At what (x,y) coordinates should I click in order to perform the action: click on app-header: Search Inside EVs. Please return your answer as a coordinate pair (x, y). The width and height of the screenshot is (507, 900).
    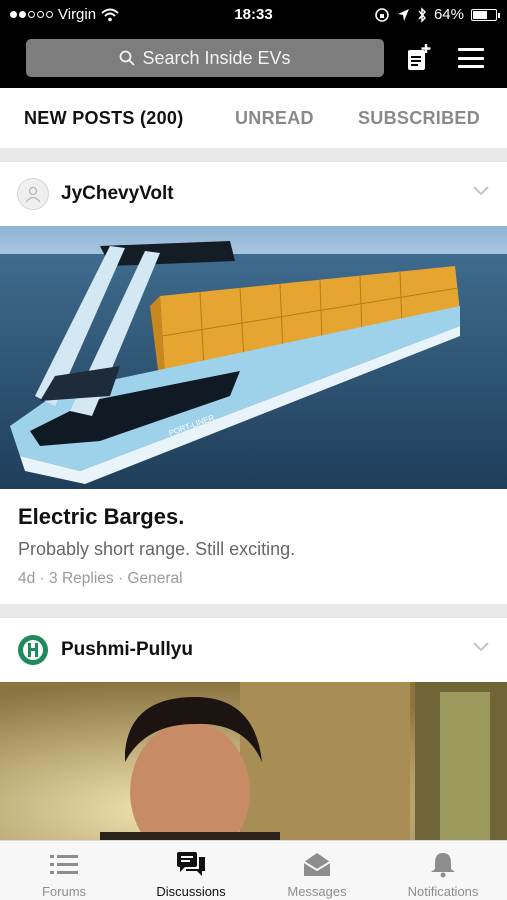
    Looking at the image, I should click on (253, 59).